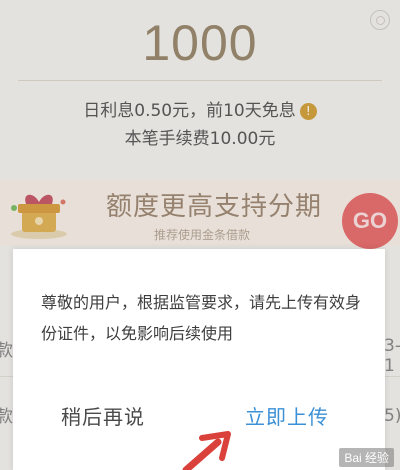  Describe the element at coordinates (201, 318) in the screenshot. I see `dialog-message: 尊敬的用户，根据监管要求，请先上传有效身份证件，以免影响后续使用` at that location.